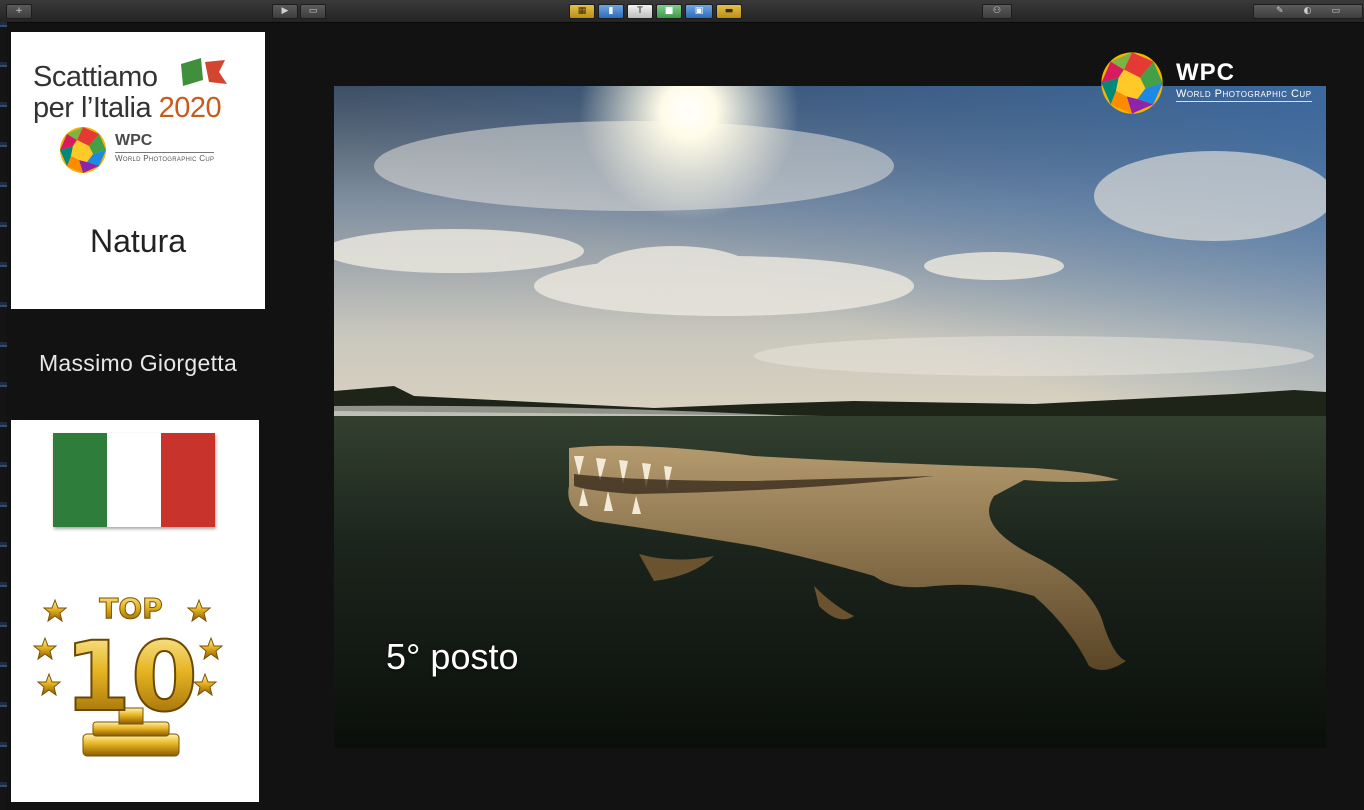  I want to click on shape-button: ■, so click(669, 11).